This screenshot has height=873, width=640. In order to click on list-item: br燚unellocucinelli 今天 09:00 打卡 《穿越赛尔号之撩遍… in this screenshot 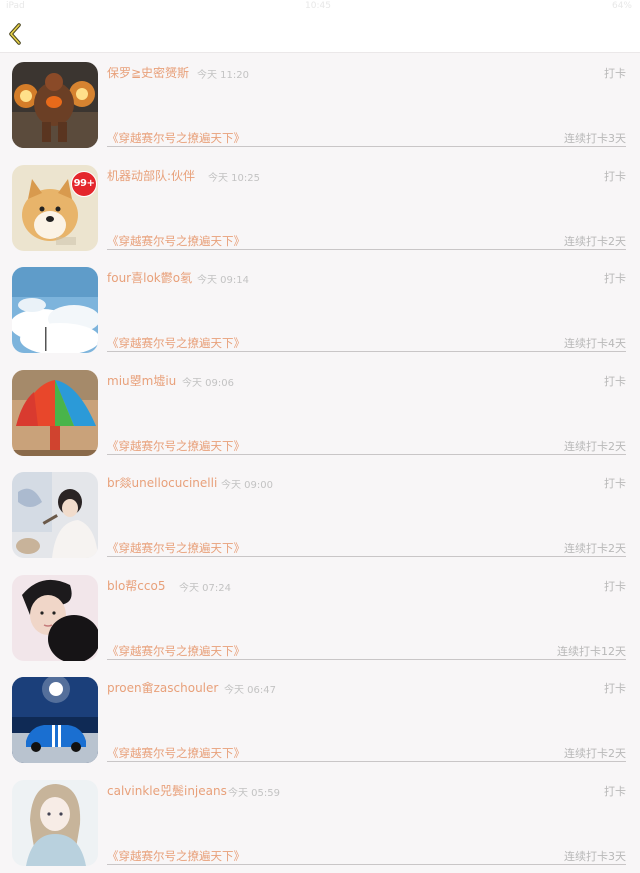, I will do `click(320, 514)`.